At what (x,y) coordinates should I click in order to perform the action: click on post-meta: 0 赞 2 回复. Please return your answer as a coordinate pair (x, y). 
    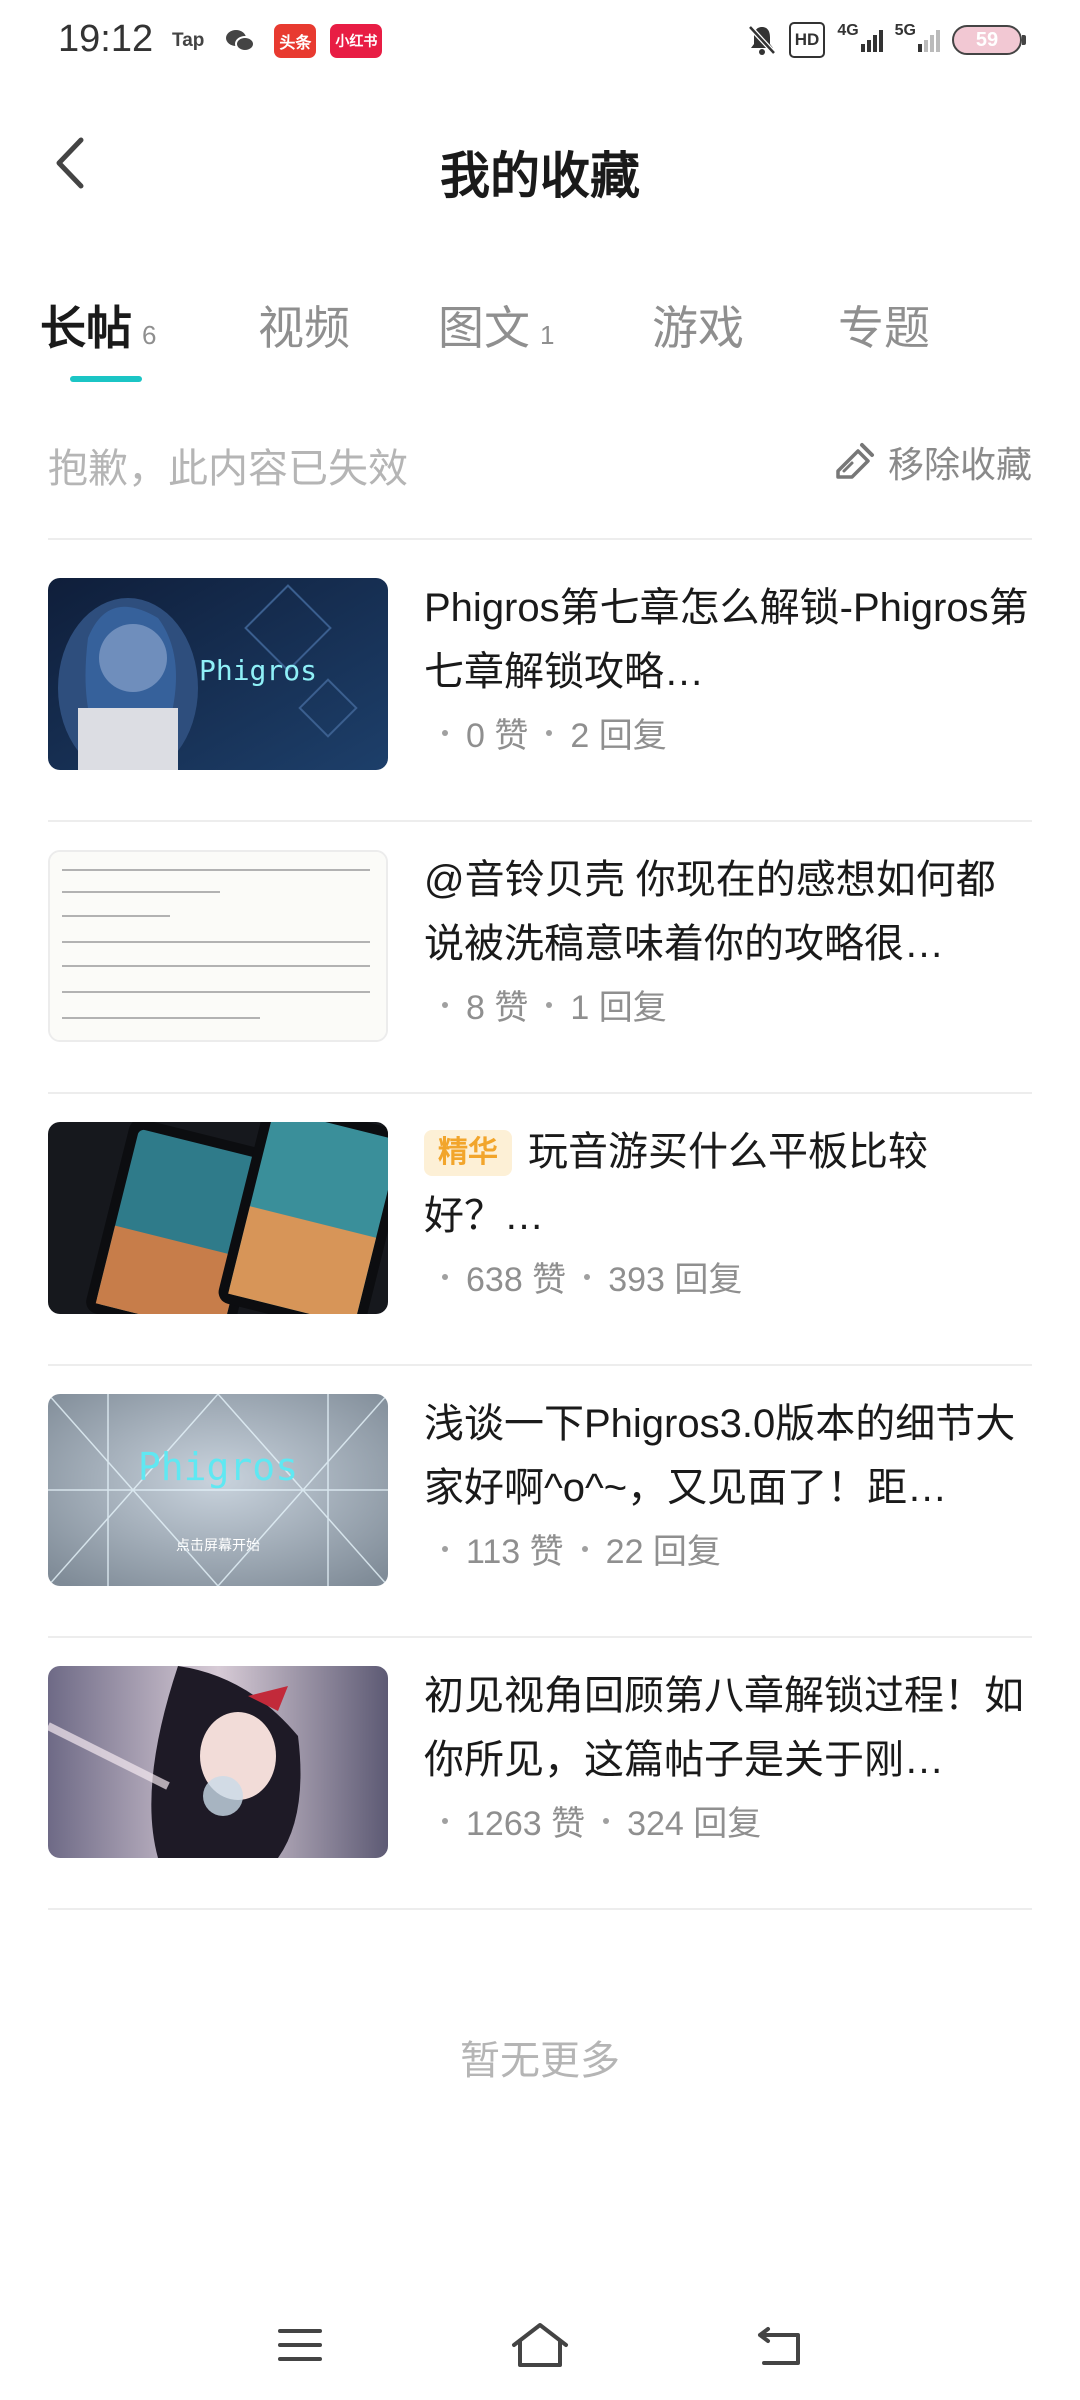
    Looking at the image, I should click on (729, 732).